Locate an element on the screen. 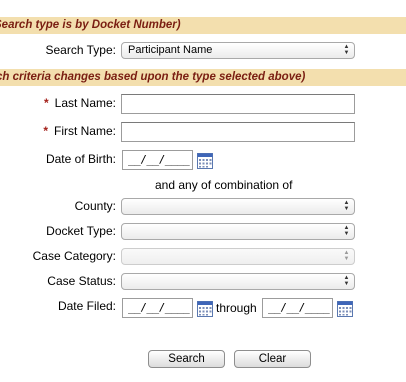  first-name-label-text: First Name: is located at coordinates (84, 131).